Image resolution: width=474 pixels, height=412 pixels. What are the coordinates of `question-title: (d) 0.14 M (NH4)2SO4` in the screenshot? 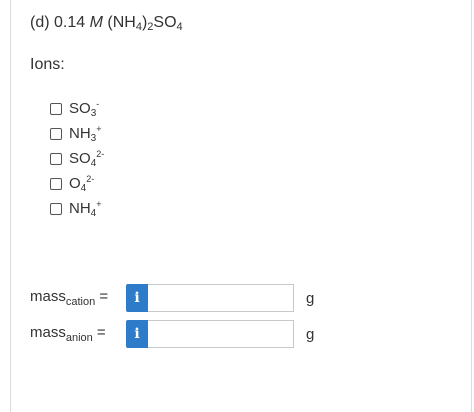 It's located at (106, 23).